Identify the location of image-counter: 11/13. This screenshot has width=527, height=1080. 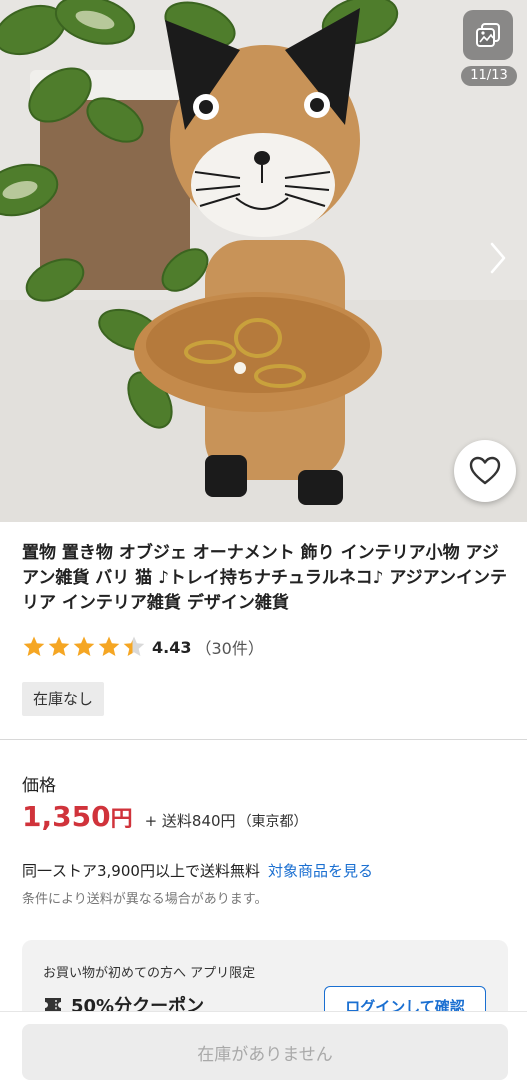
(489, 76).